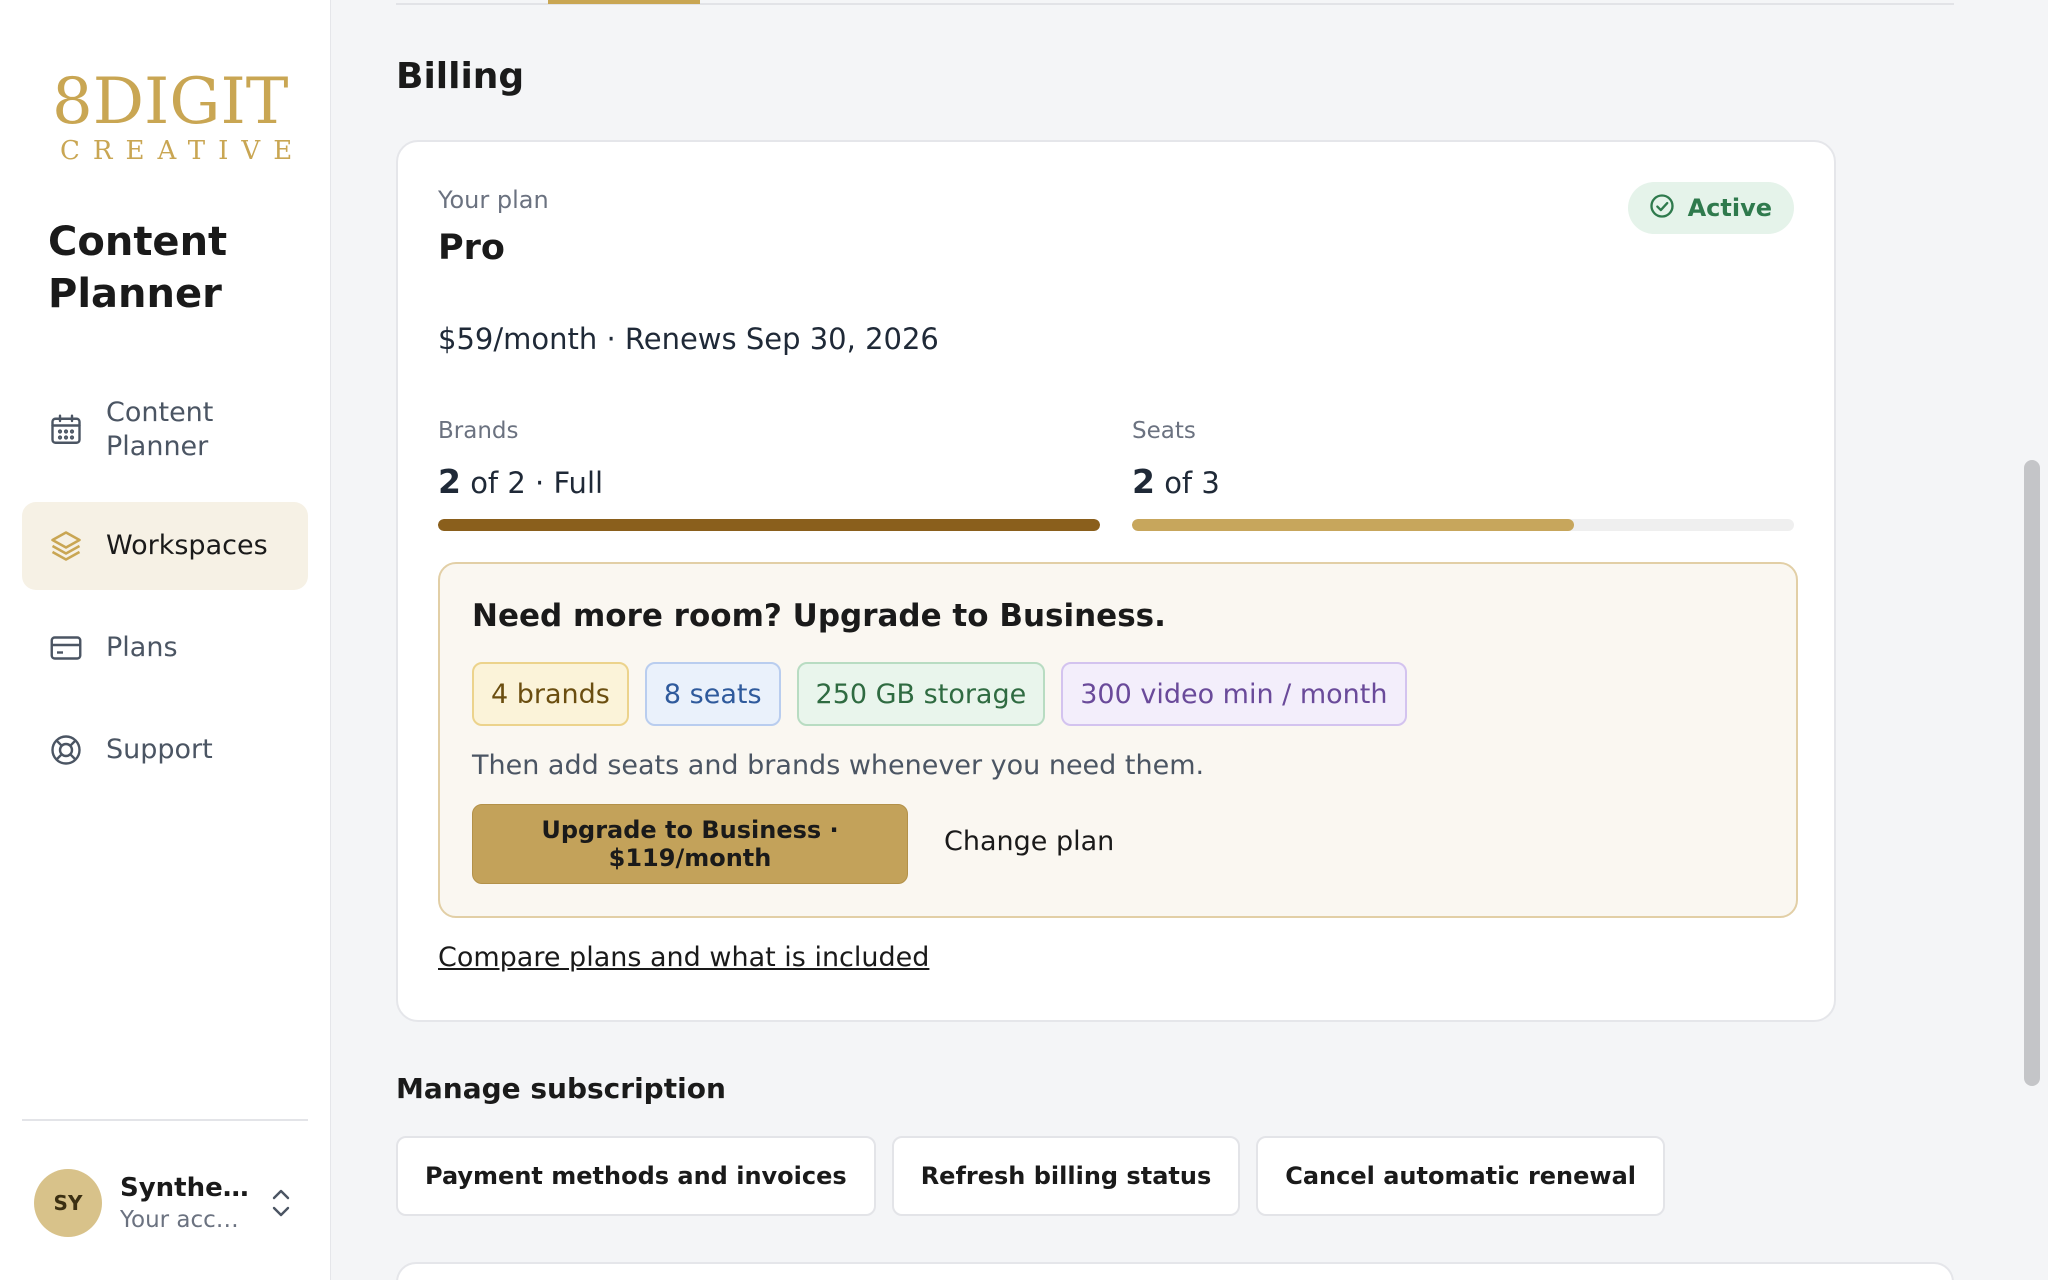  Describe the element at coordinates (688, 339) in the screenshot. I see `price-renewal: $59/month · Renews Sep 30, 2026` at that location.